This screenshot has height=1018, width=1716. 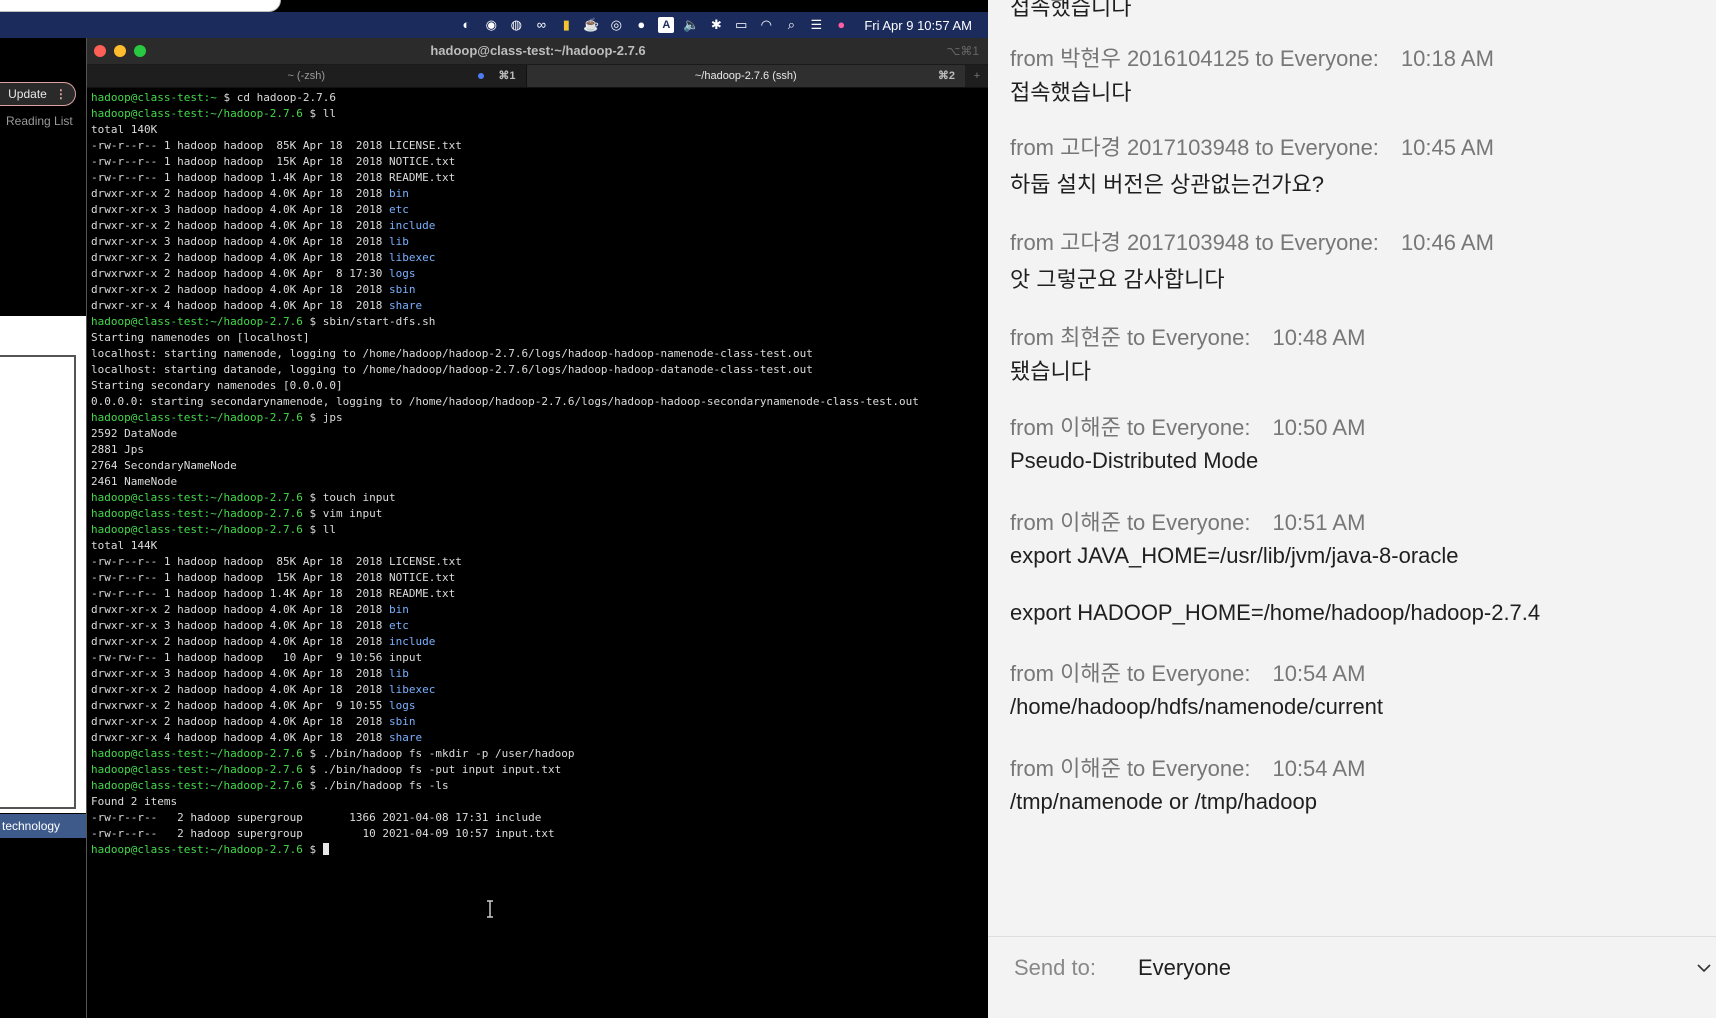 What do you see at coordinates (60, 94) in the screenshot?
I see `more-icon: ⋮` at bounding box center [60, 94].